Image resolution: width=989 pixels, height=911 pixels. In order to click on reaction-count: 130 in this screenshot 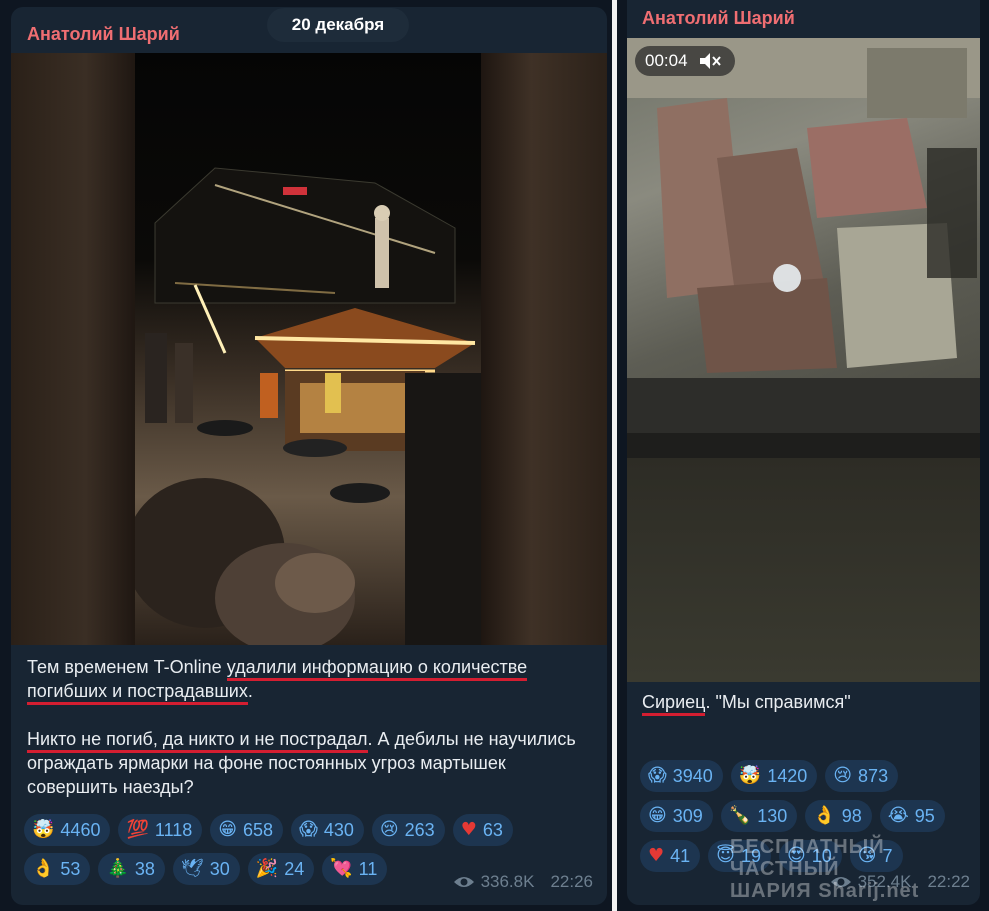, I will do `click(772, 815)`.